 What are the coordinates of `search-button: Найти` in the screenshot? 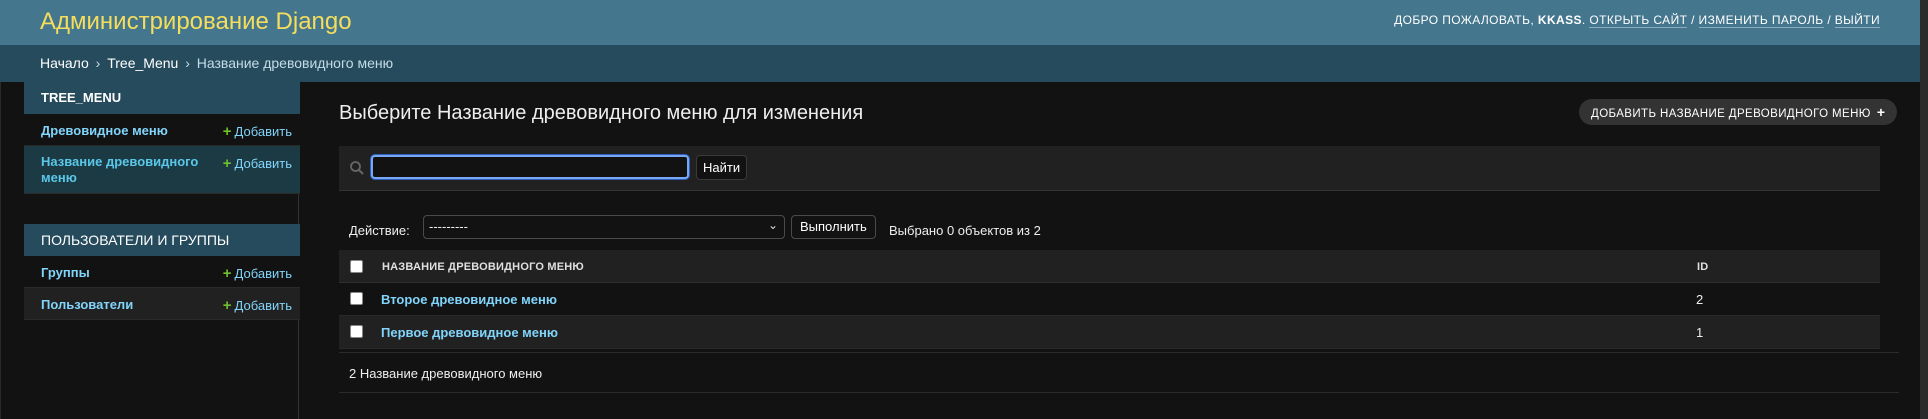 It's located at (722, 167).